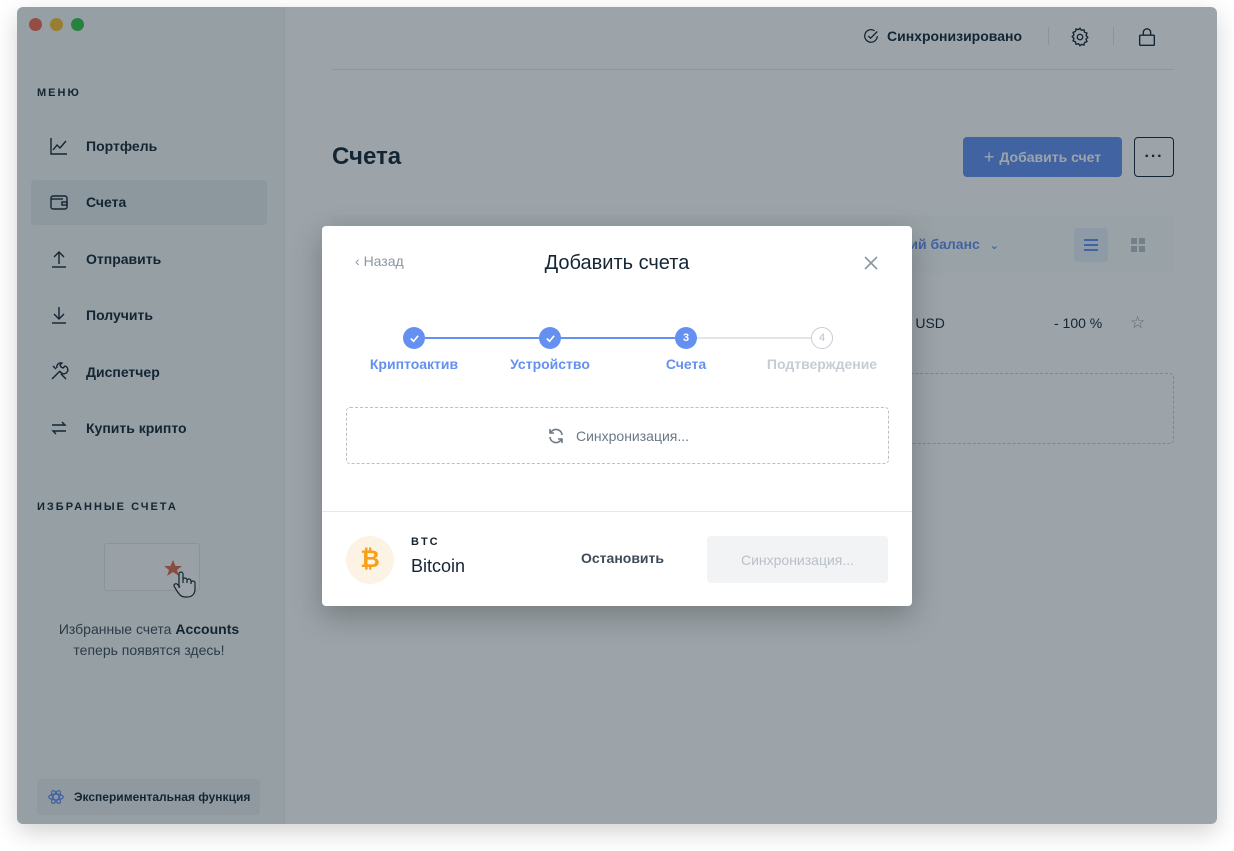 Image resolution: width=1234 pixels, height=851 pixels. Describe the element at coordinates (822, 364) in the screenshot. I see `step-4-label: Подтверждение` at that location.